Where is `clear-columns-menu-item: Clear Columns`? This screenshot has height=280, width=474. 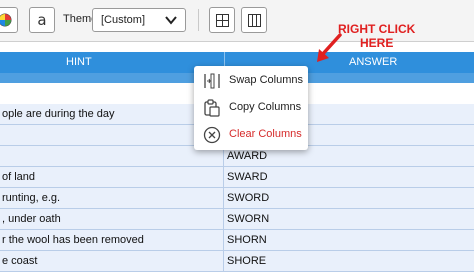 clear-columns-menu-item: Clear Columns is located at coordinates (251, 135).